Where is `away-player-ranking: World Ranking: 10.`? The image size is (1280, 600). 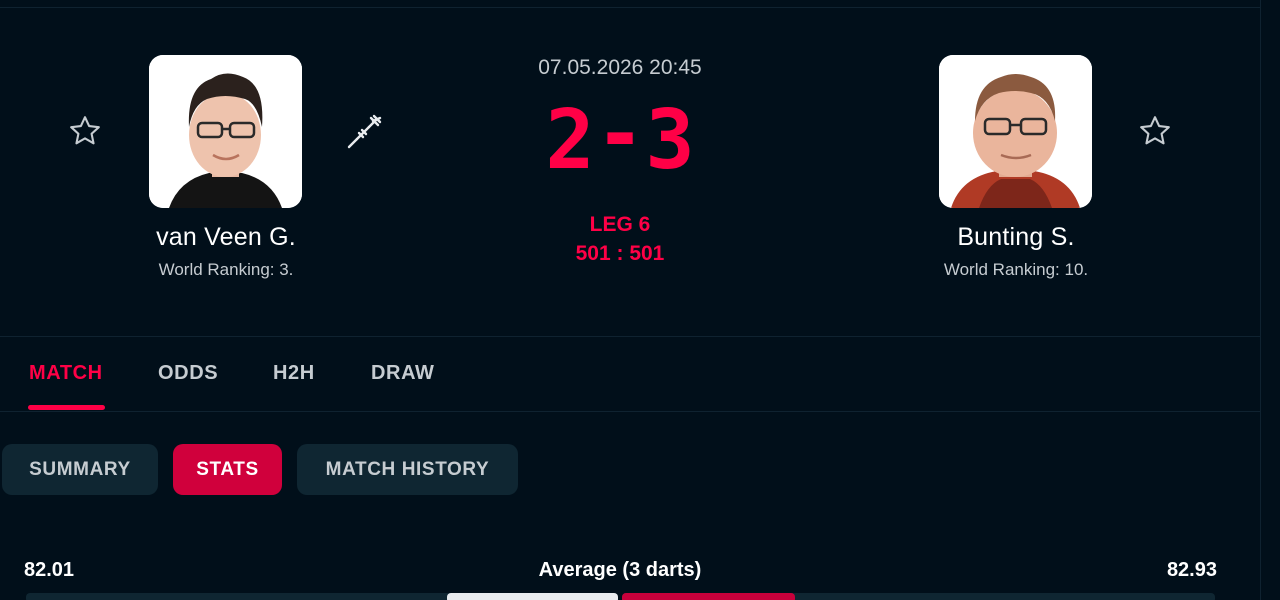
away-player-ranking: World Ranking: 10. is located at coordinates (1016, 269).